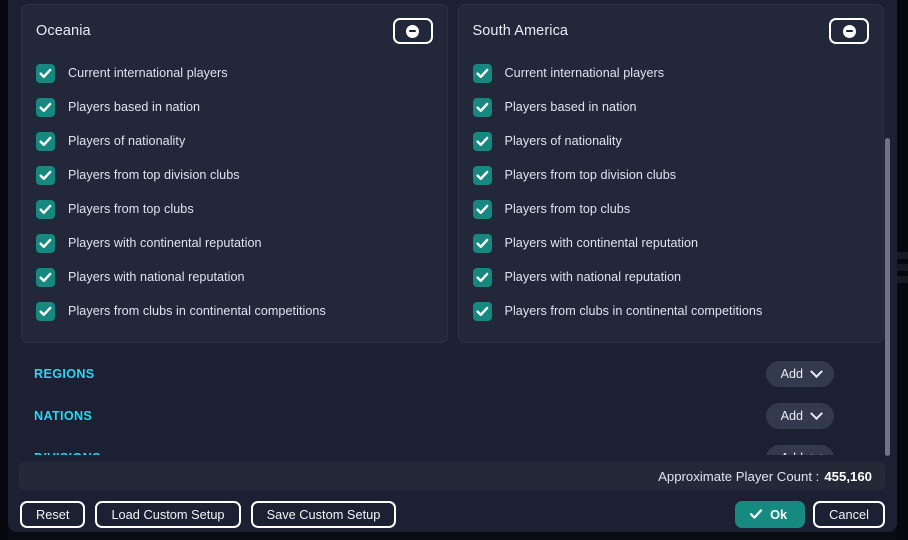 The image size is (908, 540). What do you see at coordinates (452, 446) in the screenshot?
I see `category-row-divisions: DIVISIONS Add` at bounding box center [452, 446].